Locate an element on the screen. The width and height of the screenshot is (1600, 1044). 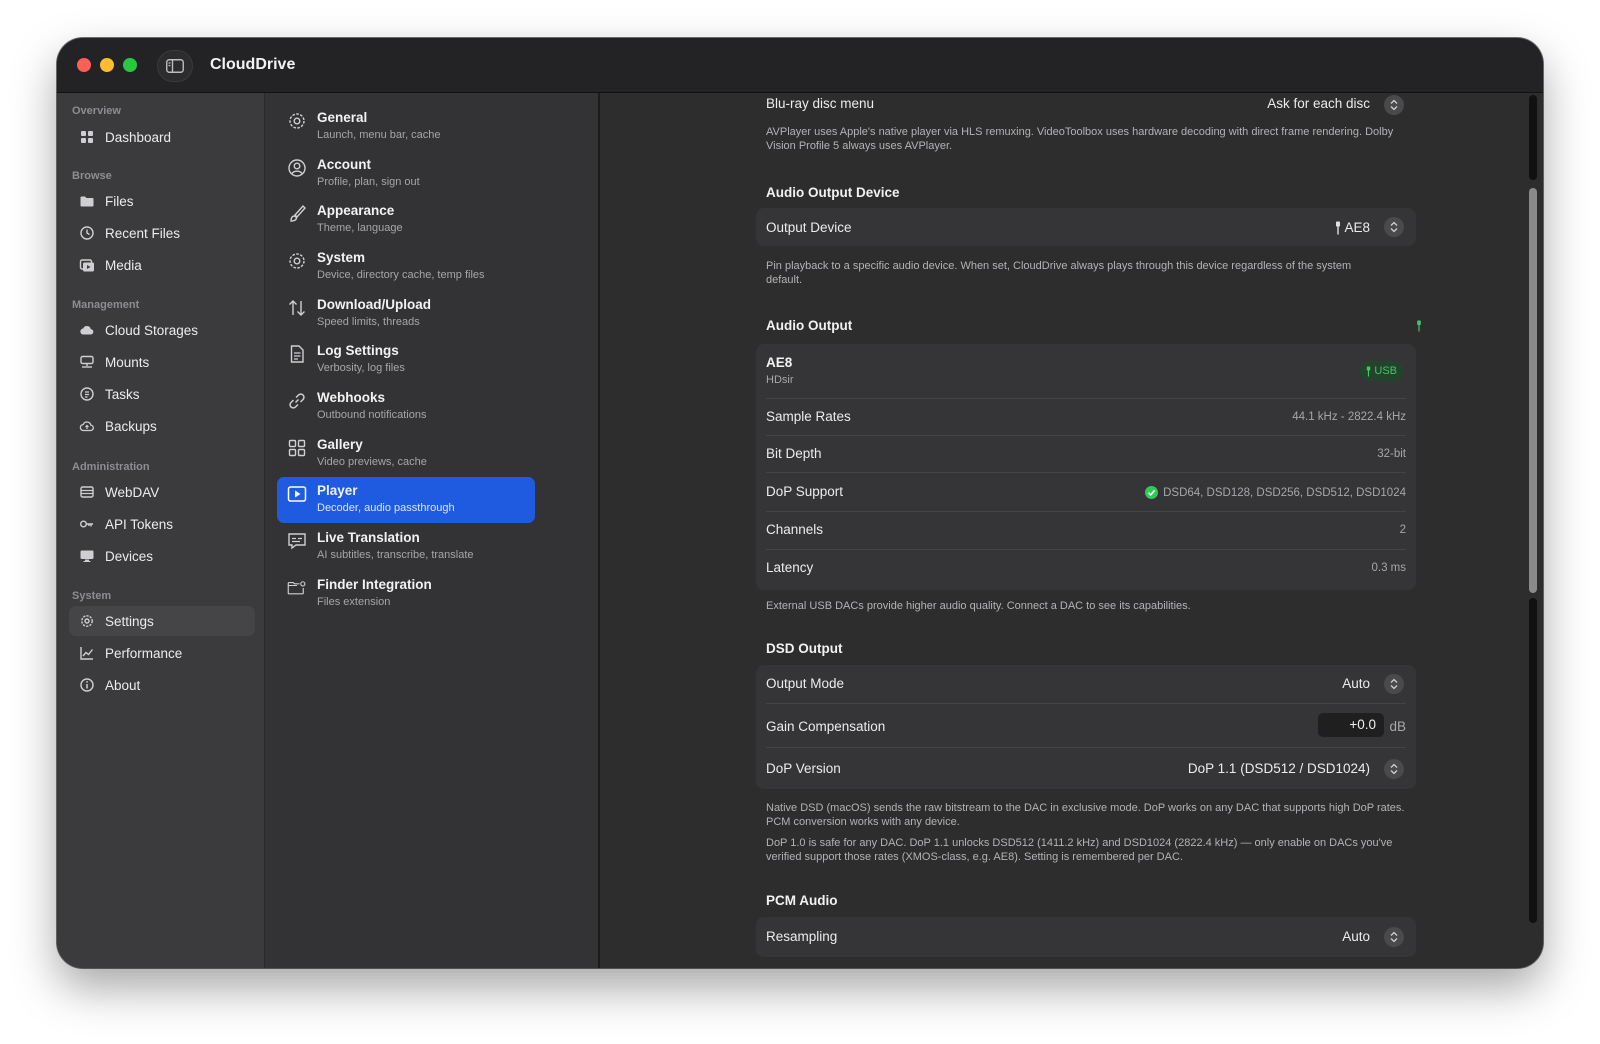
settings-item-log-settings: Log Settings Verbosity, log files is located at coordinates (406, 360).